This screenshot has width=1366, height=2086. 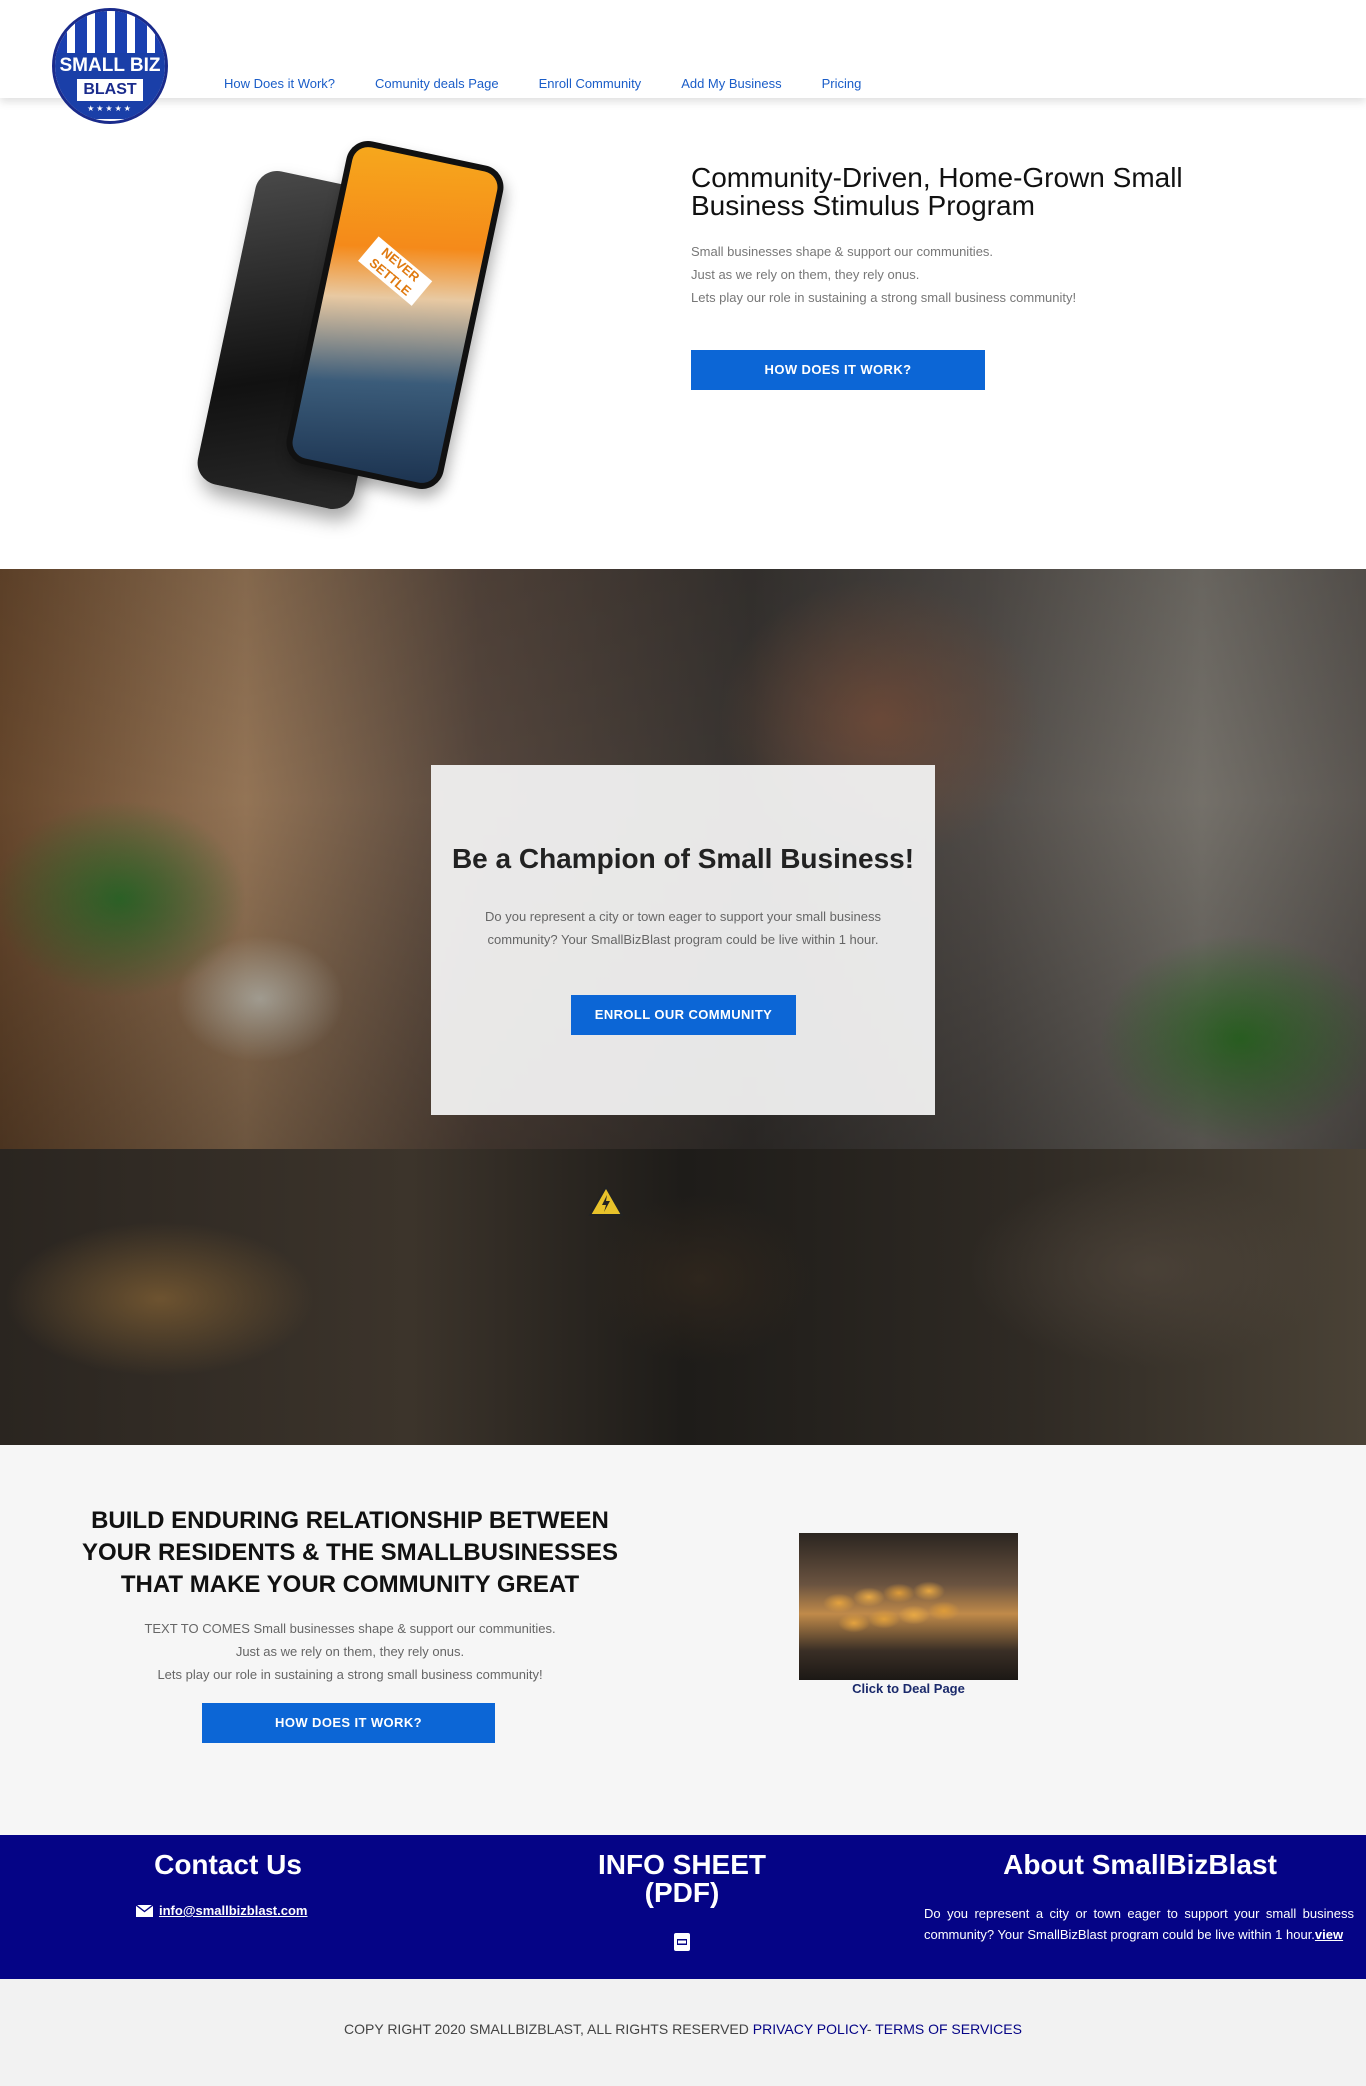 I want to click on contact-email-link: info@smallbizblast.com, so click(x=233, y=1910).